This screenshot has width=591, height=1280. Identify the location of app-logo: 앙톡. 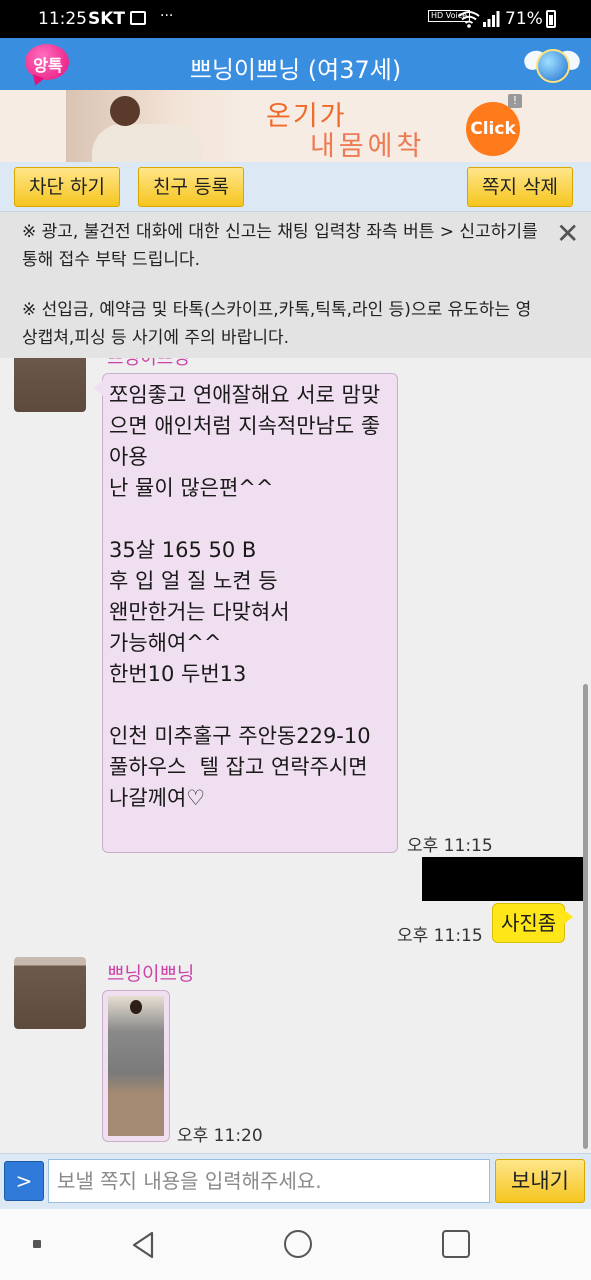
(48, 64).